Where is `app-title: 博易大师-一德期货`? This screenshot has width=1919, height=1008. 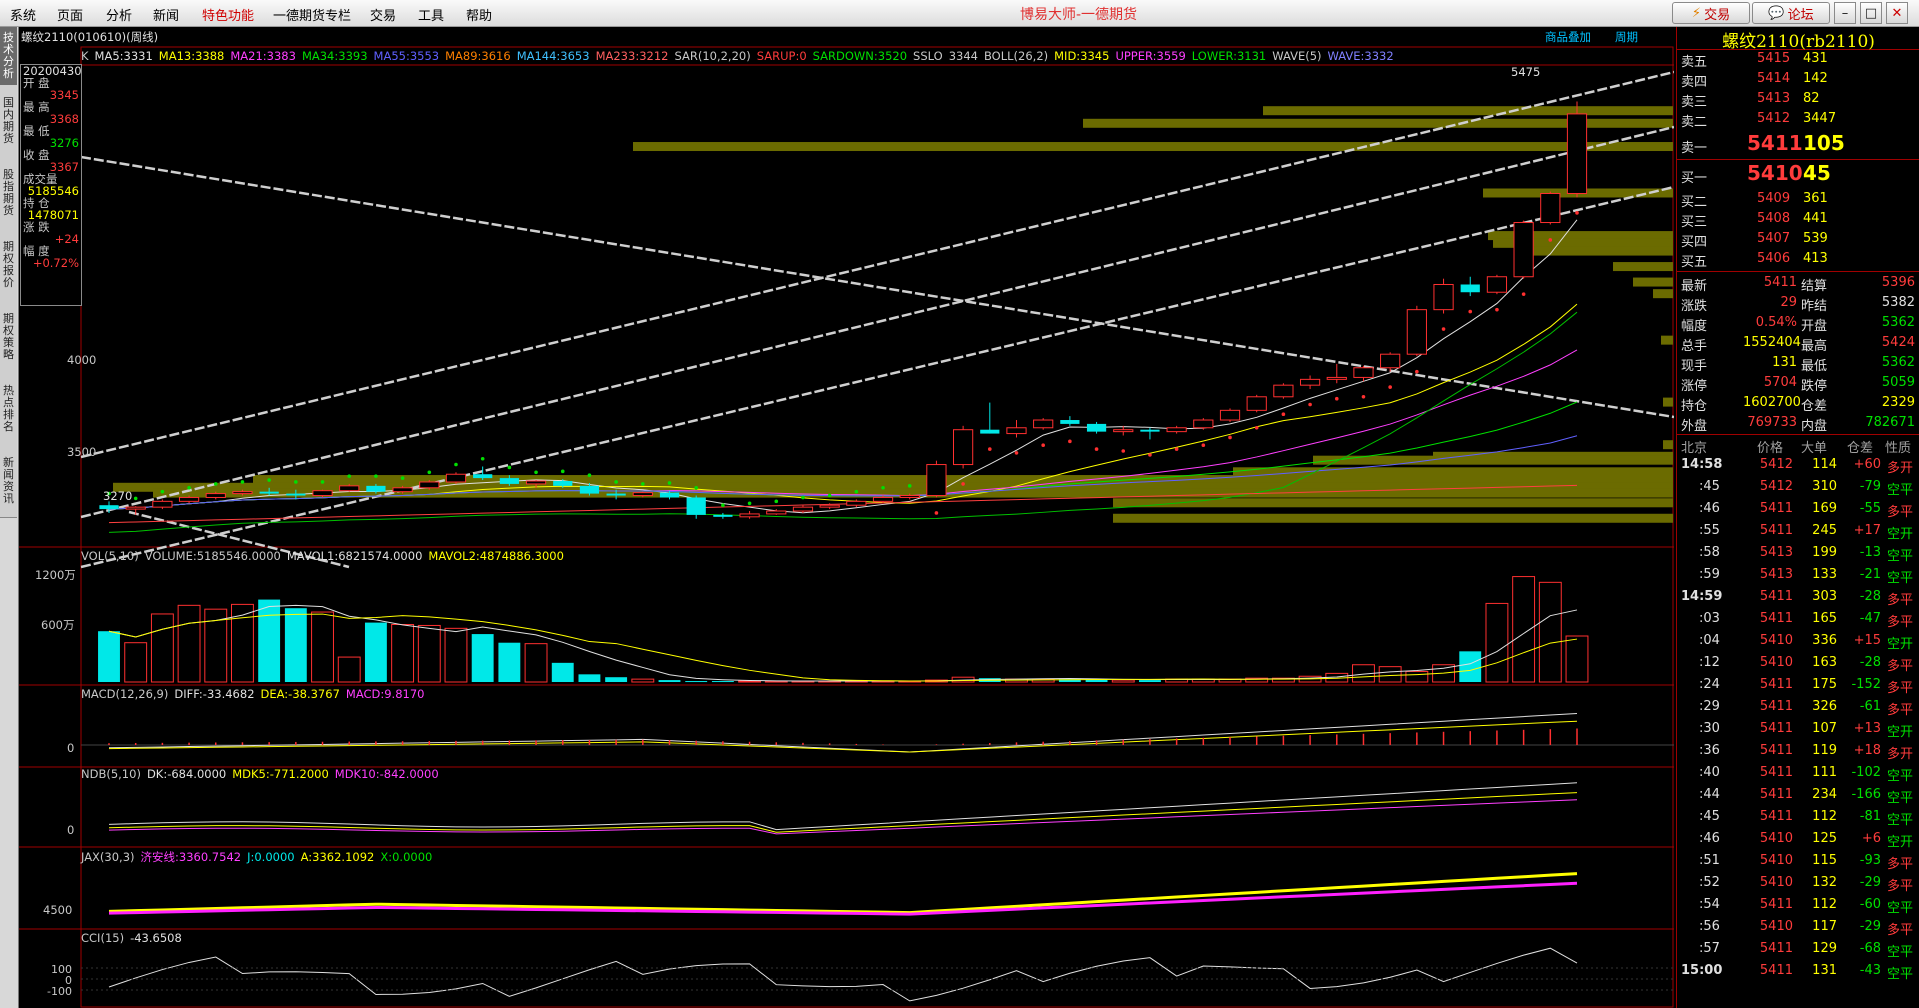
app-title: 博易大师-一德期货 is located at coordinates (1079, 15).